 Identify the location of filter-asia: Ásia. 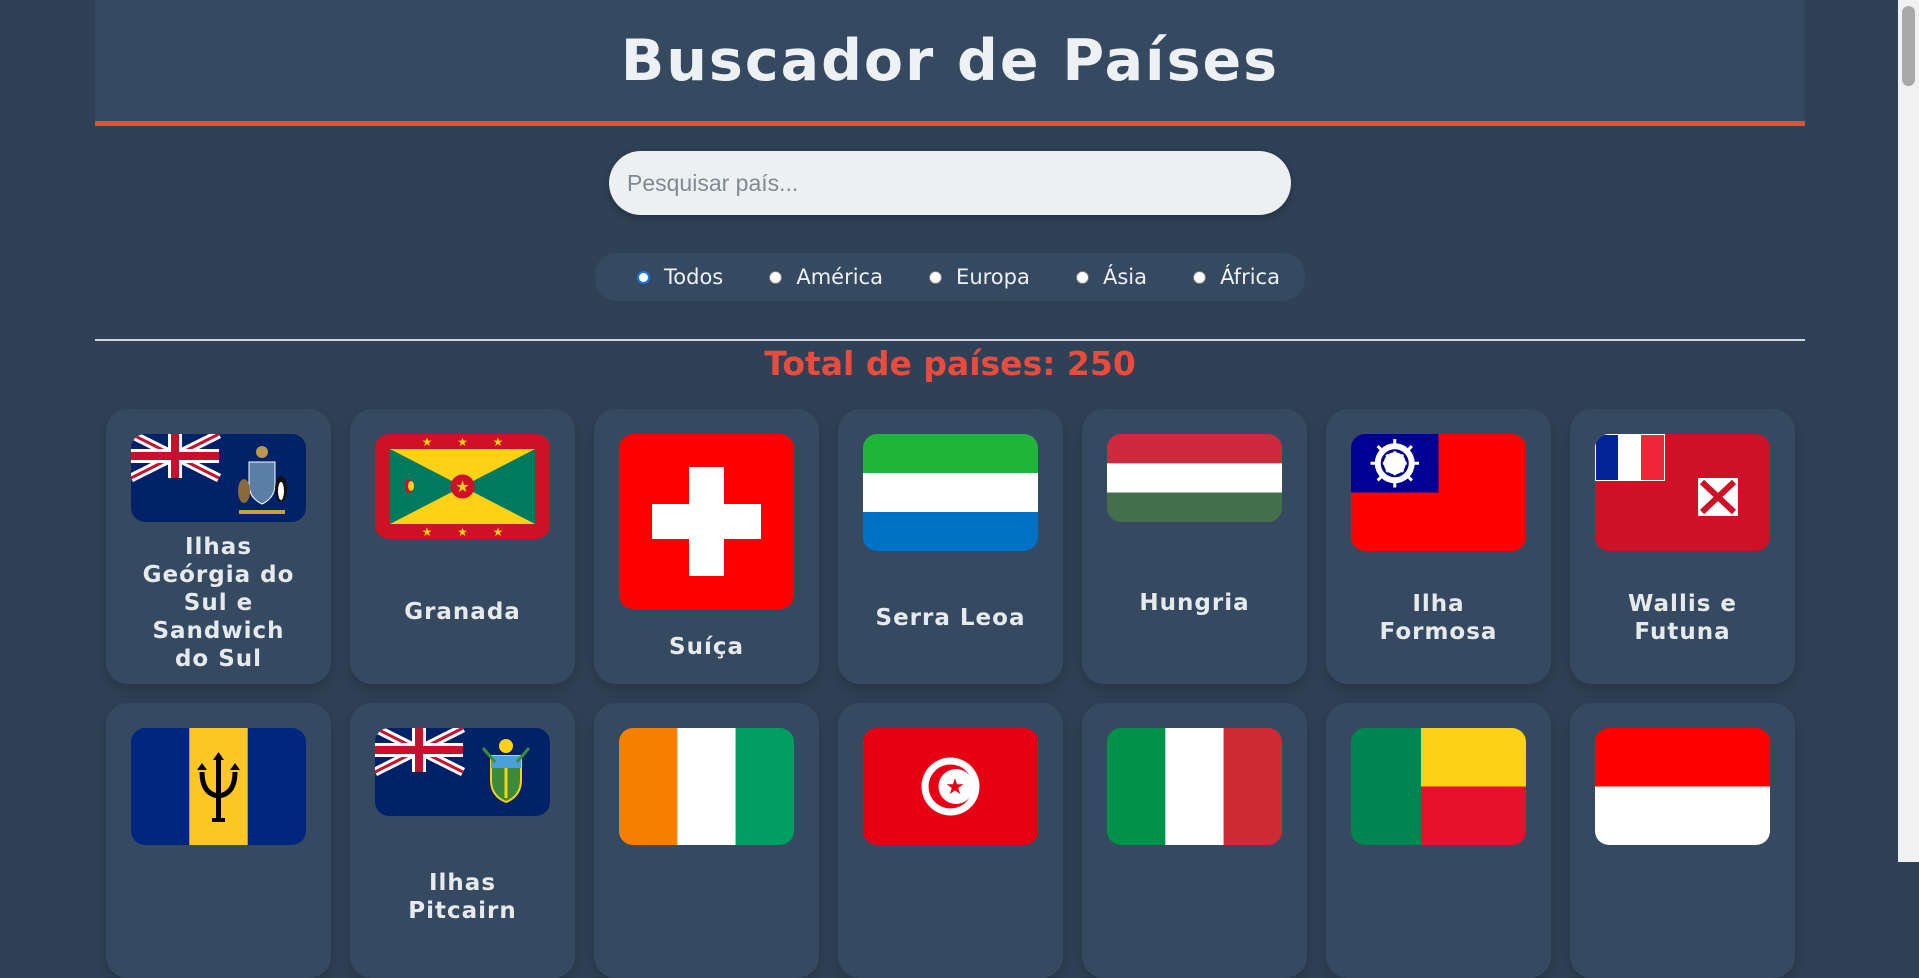
(1111, 277).